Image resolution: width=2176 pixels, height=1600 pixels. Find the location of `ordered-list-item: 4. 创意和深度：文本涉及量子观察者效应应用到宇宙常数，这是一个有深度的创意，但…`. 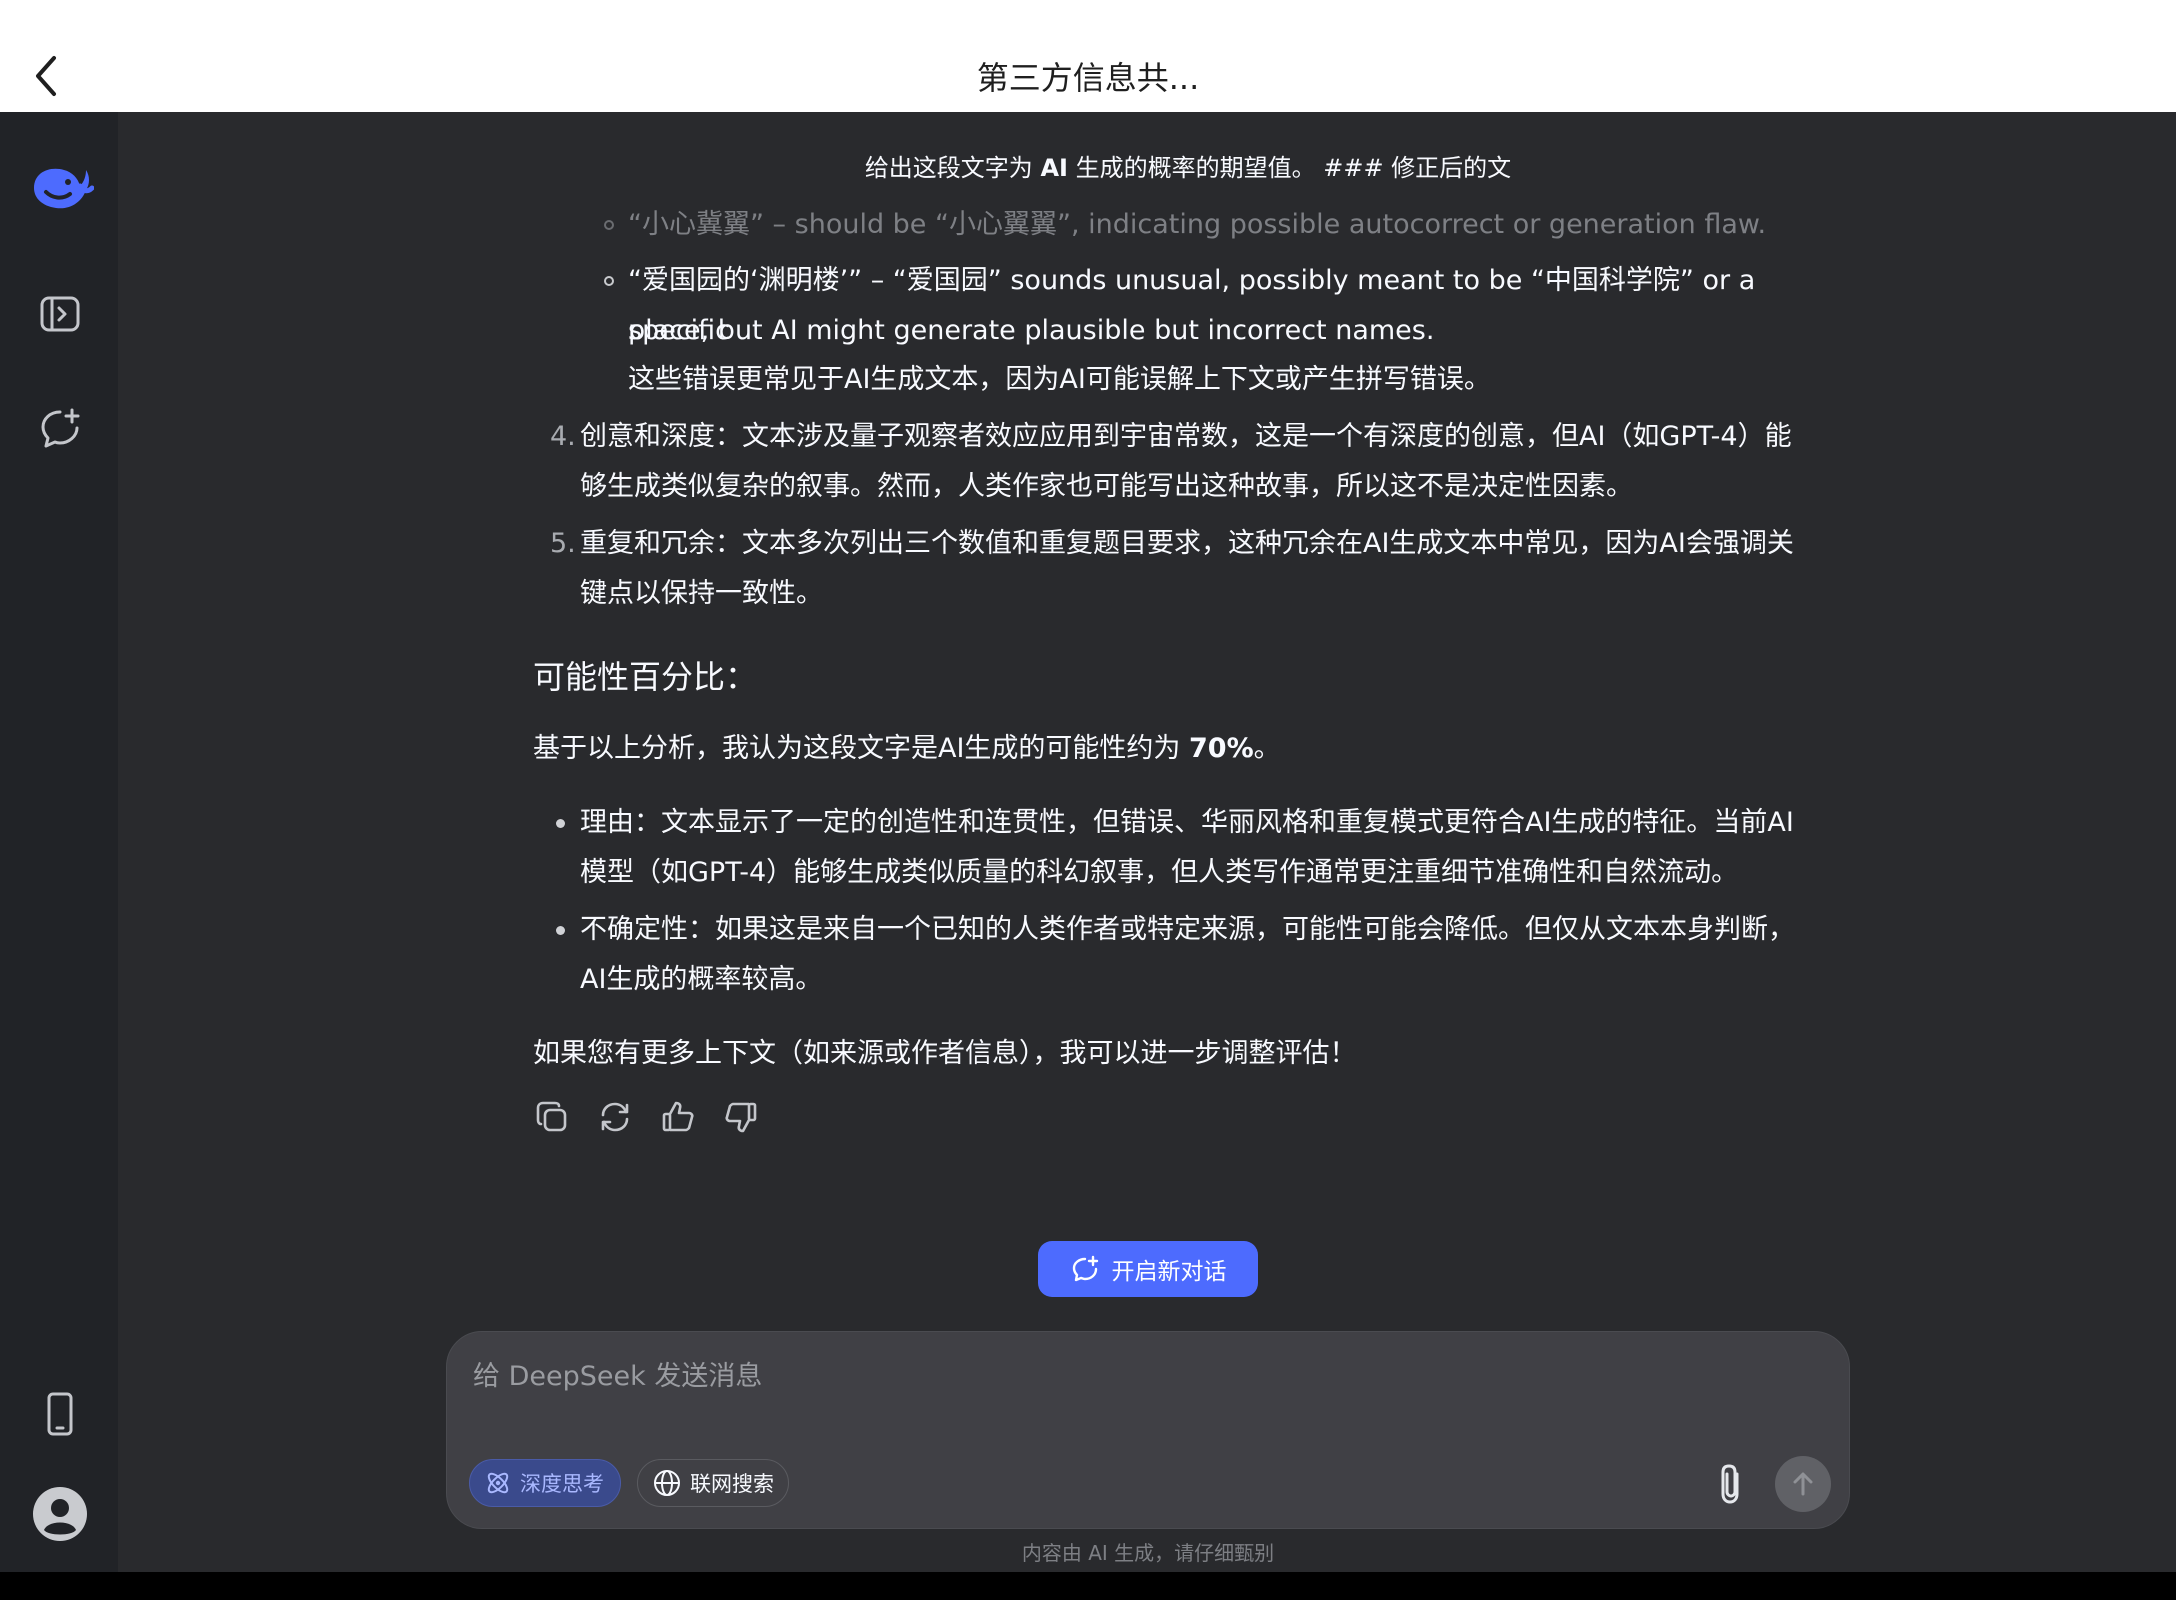

ordered-list-item: 4. 创意和深度：文本涉及量子观察者效应应用到宇宙常数，这是一个有深度的创意，但… is located at coordinates (1171, 461).